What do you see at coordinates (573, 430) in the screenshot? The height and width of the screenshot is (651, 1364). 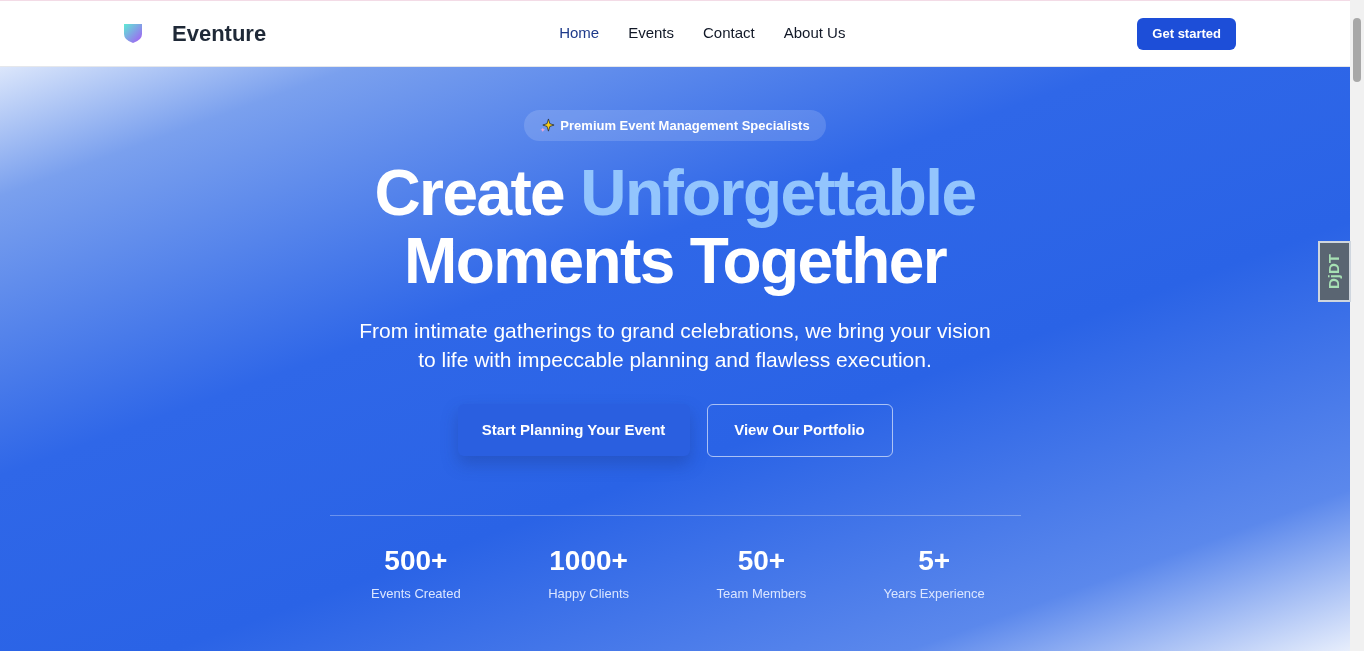 I see `start-planning-button: Start Planning Your Event` at bounding box center [573, 430].